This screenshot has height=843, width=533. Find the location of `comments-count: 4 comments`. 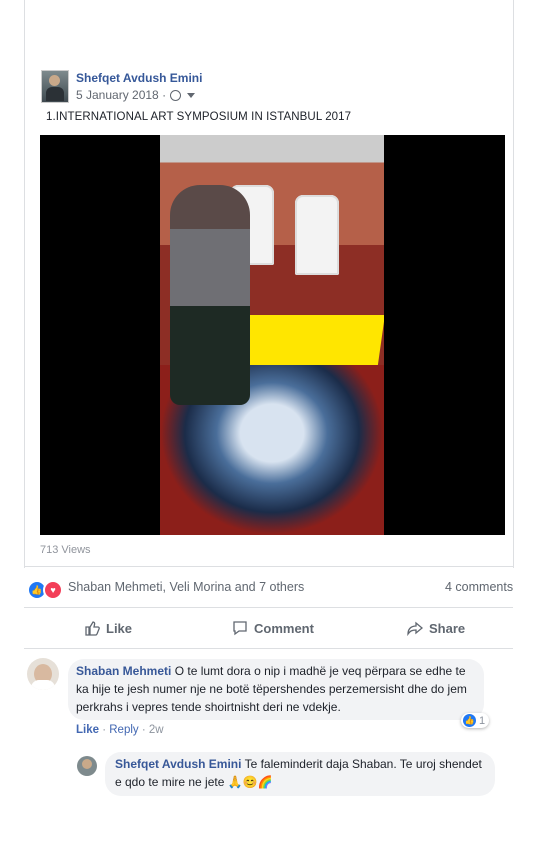

comments-count: 4 comments is located at coordinates (479, 587).